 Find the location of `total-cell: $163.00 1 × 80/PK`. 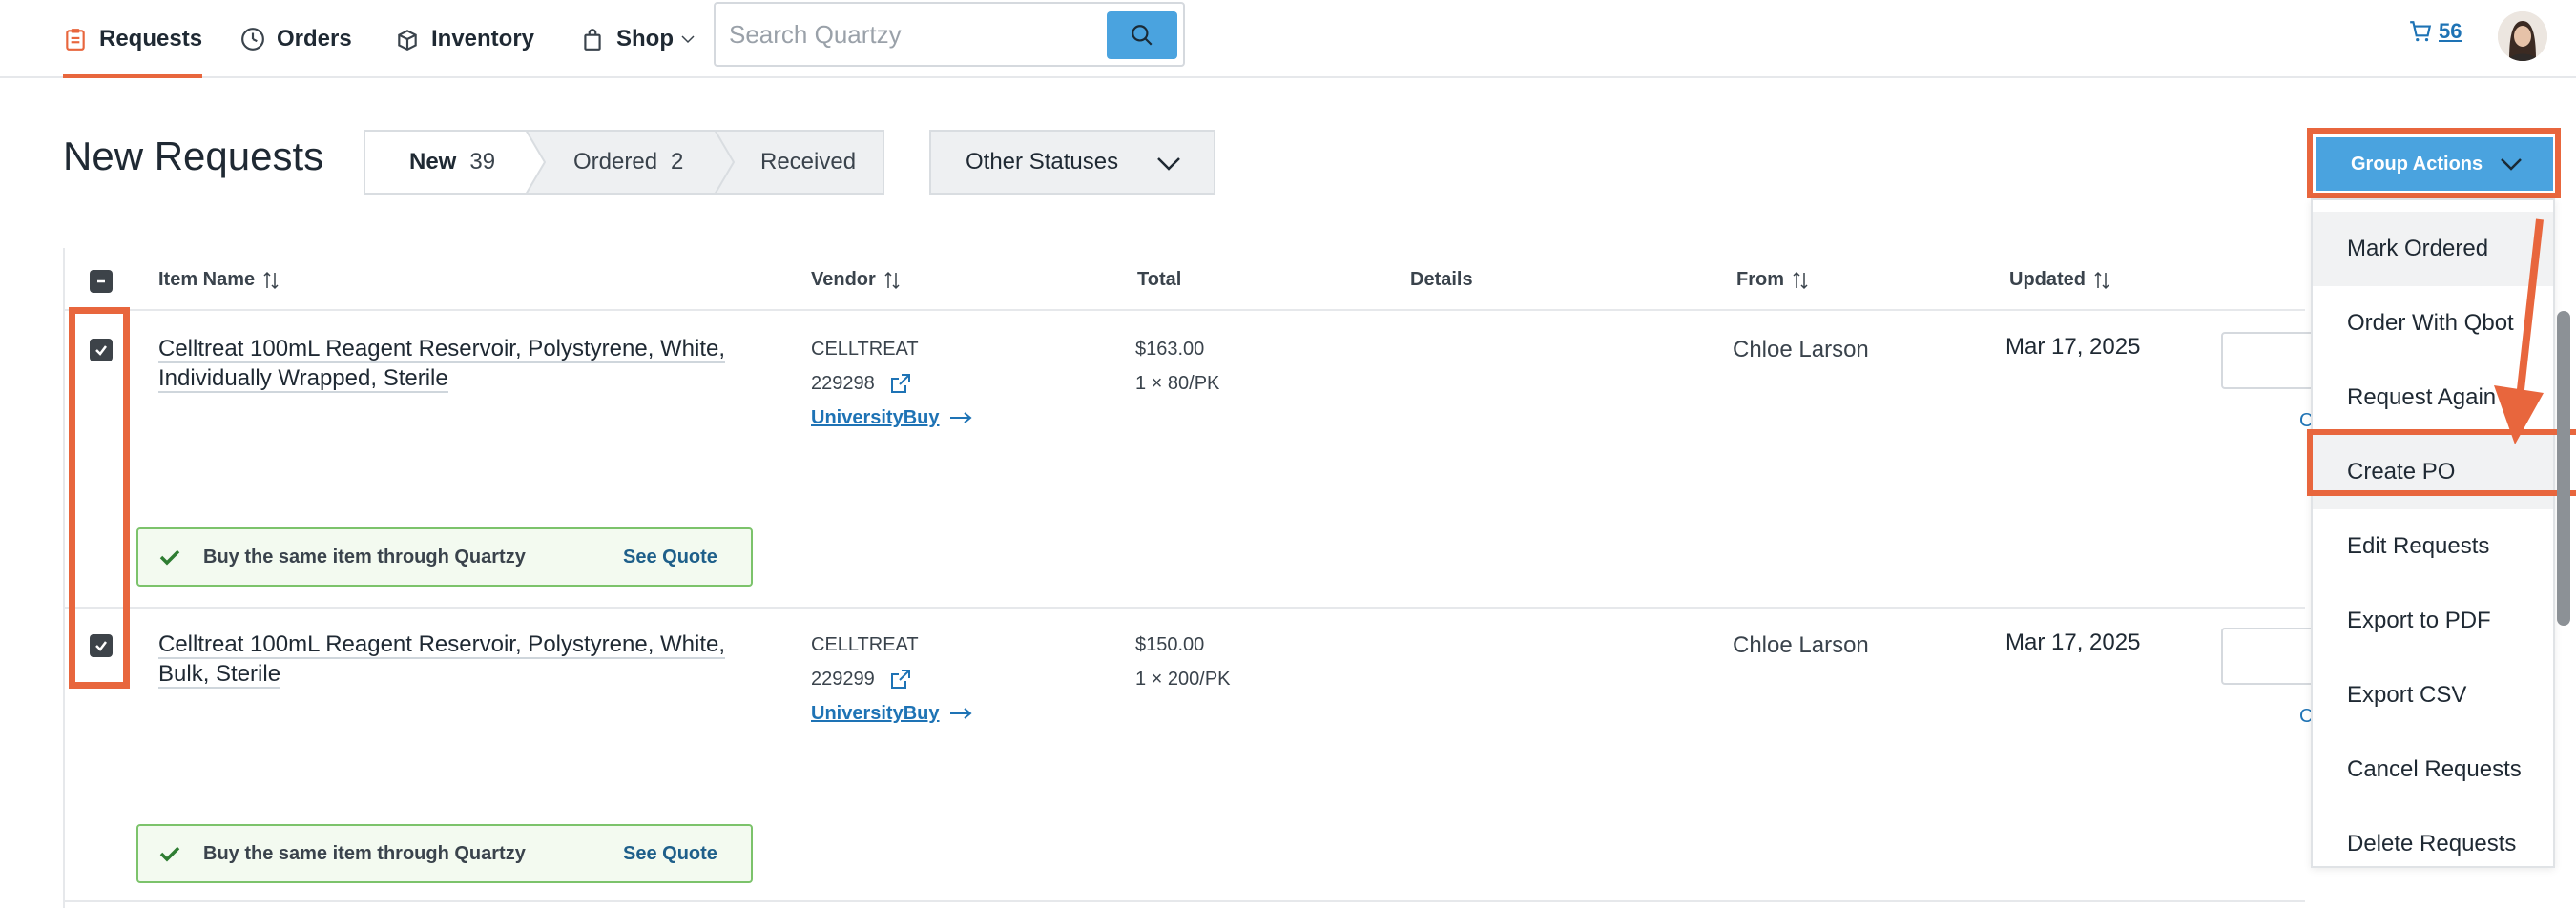

total-cell: $163.00 1 × 80/PK is located at coordinates (1177, 366).